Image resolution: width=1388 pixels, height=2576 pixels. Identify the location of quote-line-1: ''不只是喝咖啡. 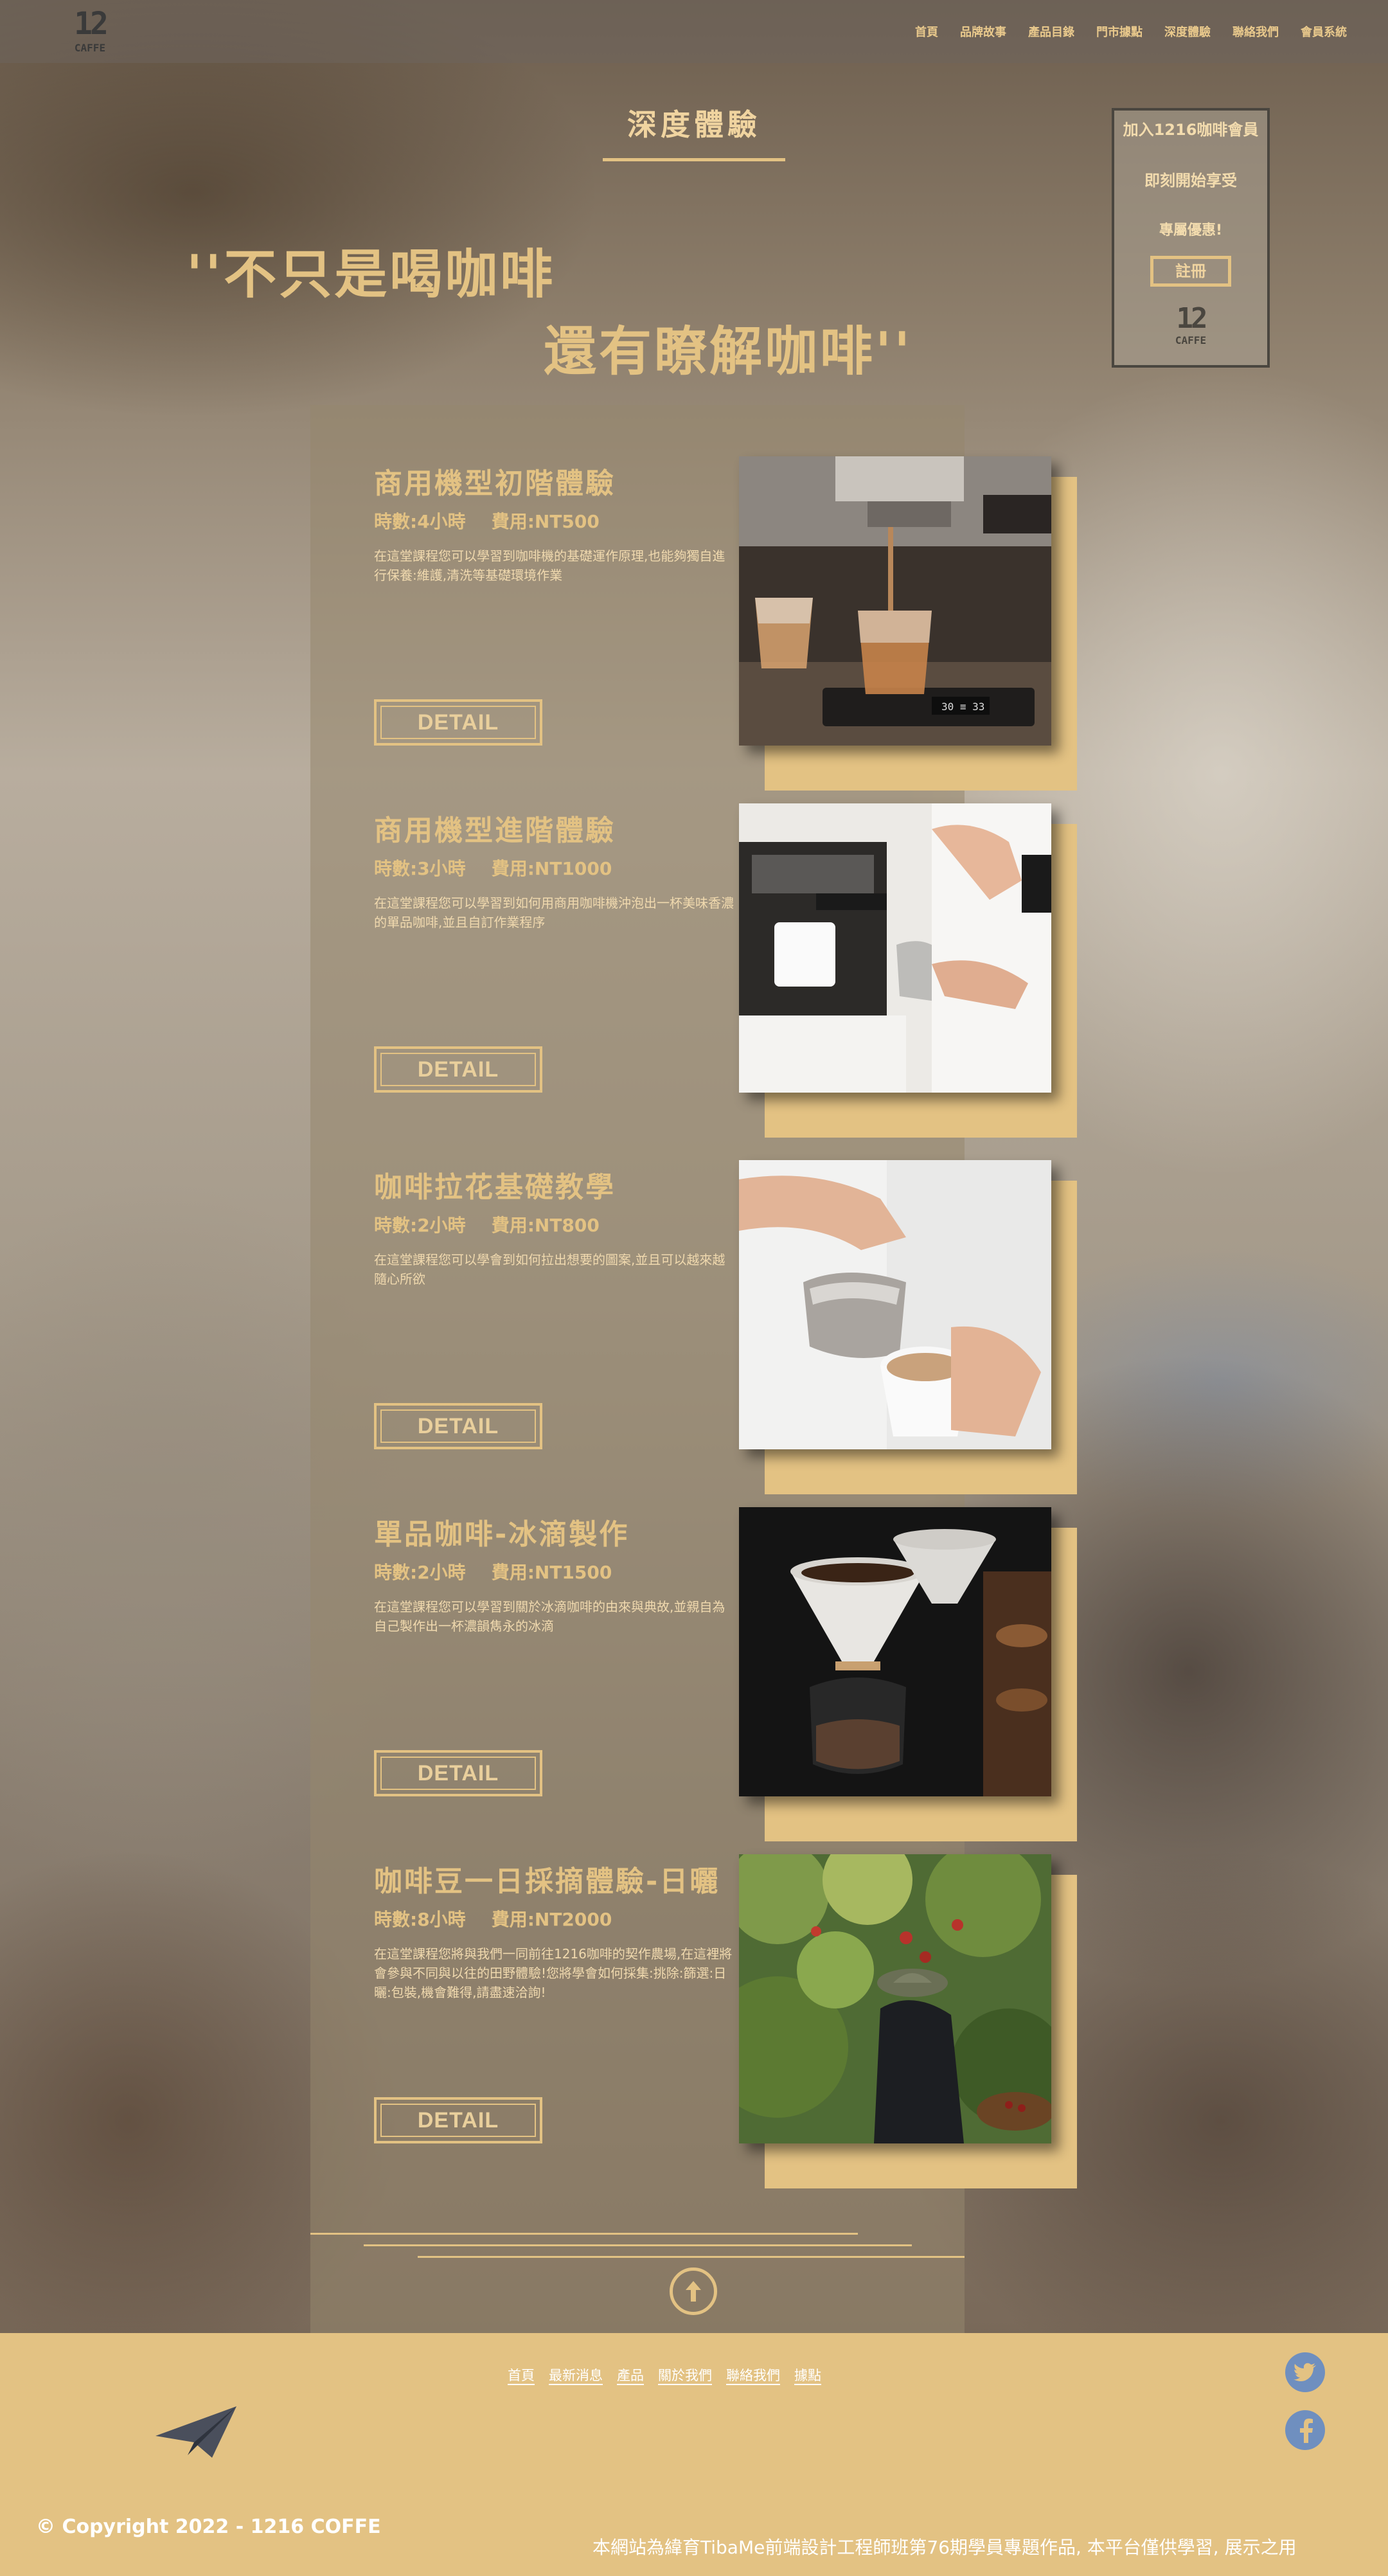
(371, 274).